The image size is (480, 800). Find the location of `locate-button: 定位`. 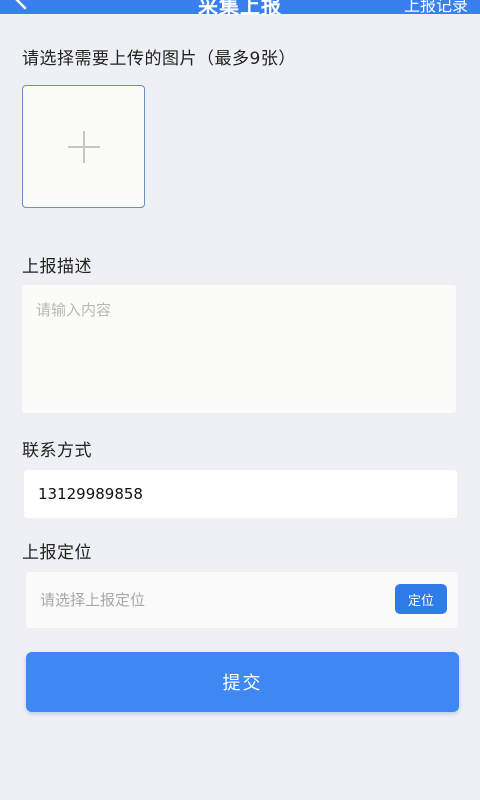

locate-button: 定位 is located at coordinates (421, 599).